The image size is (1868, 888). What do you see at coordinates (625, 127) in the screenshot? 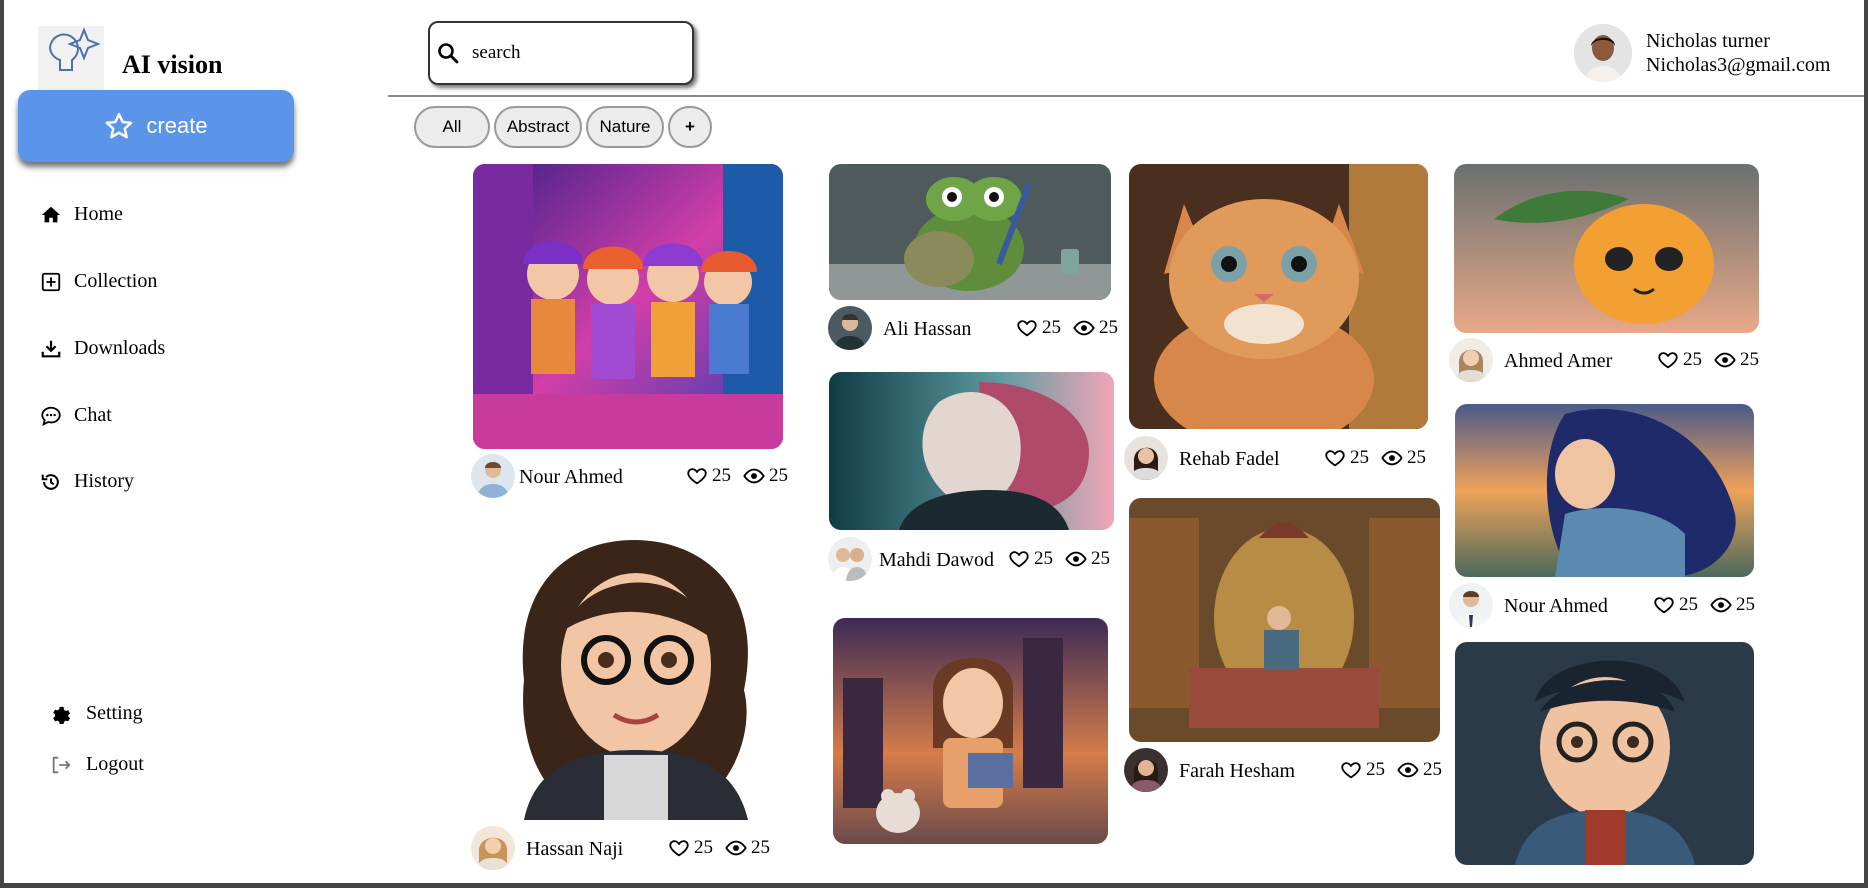
I see `filter-chip-nature: Nature` at bounding box center [625, 127].